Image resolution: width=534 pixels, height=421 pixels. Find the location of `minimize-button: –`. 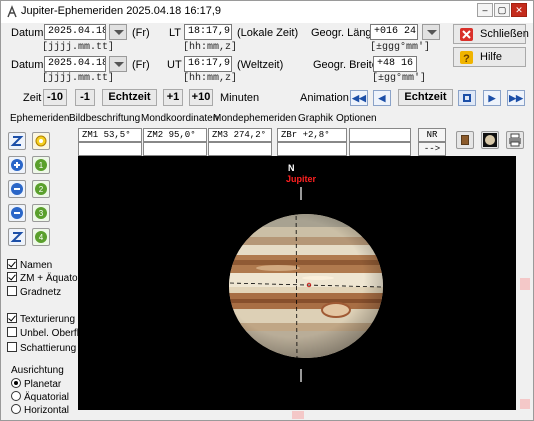

minimize-button: – is located at coordinates (485, 10).